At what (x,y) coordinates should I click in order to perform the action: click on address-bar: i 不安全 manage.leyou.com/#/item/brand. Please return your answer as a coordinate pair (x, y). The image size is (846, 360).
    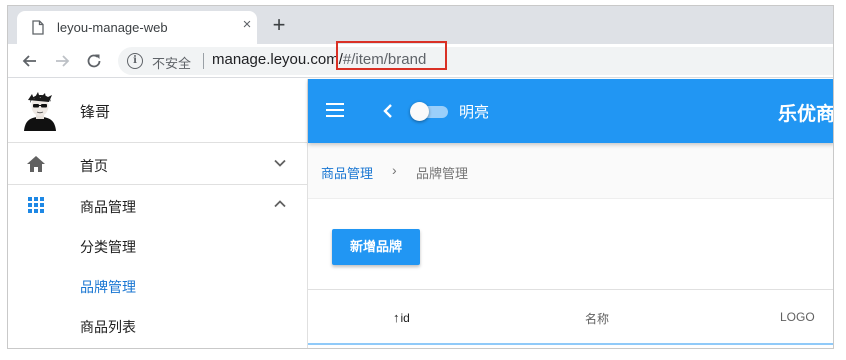
    Looking at the image, I should click on (475, 61).